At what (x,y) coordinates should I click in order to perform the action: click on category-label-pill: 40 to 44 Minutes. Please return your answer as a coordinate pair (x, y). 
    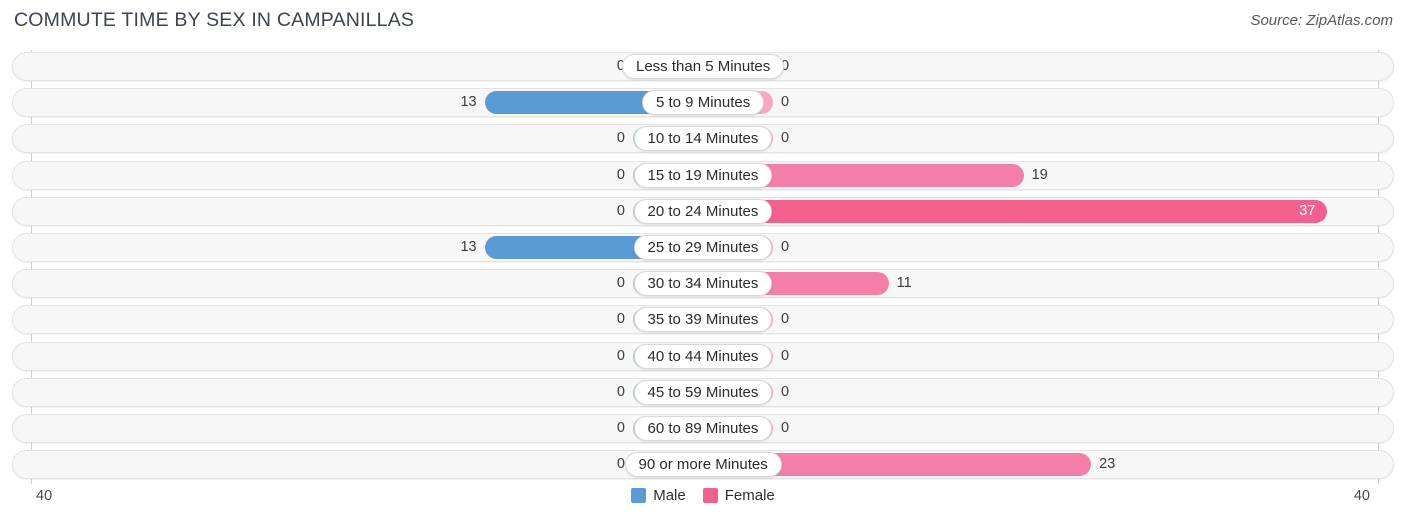
    Looking at the image, I should click on (703, 356).